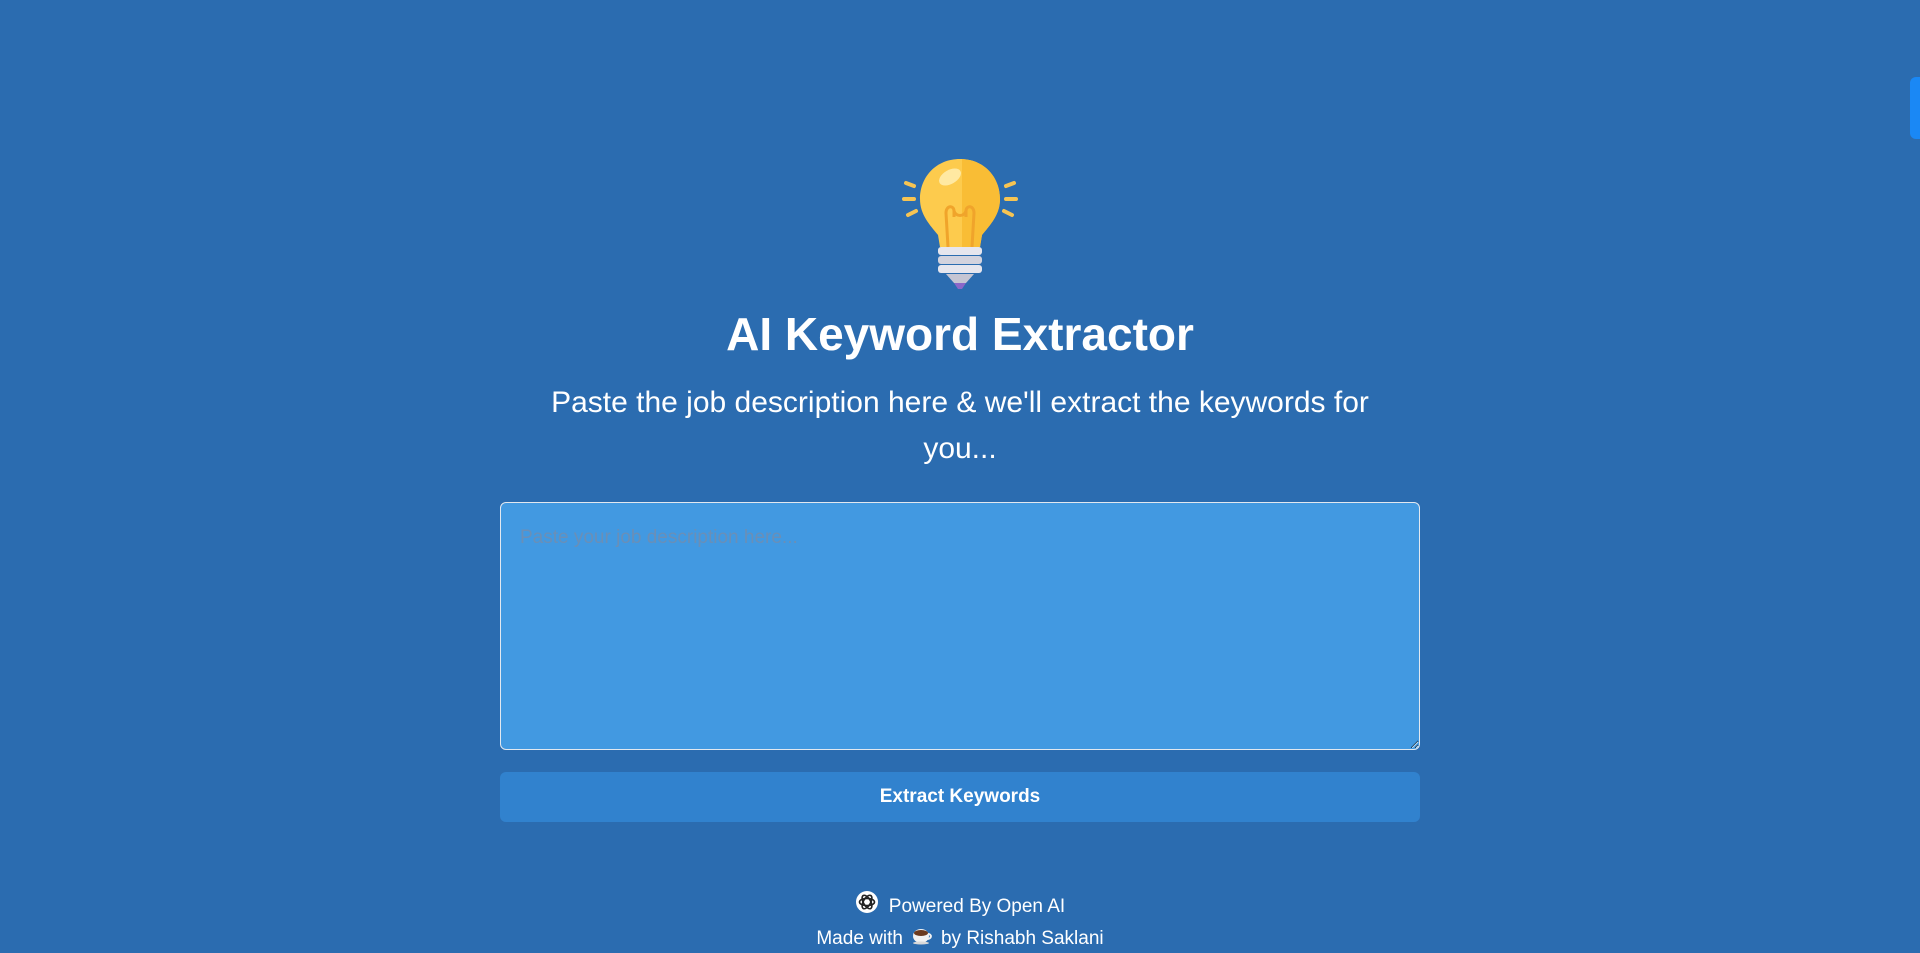 This screenshot has width=1920, height=953. What do you see at coordinates (960, 797) in the screenshot?
I see `extract-keywords-button: Extract Keywords` at bounding box center [960, 797].